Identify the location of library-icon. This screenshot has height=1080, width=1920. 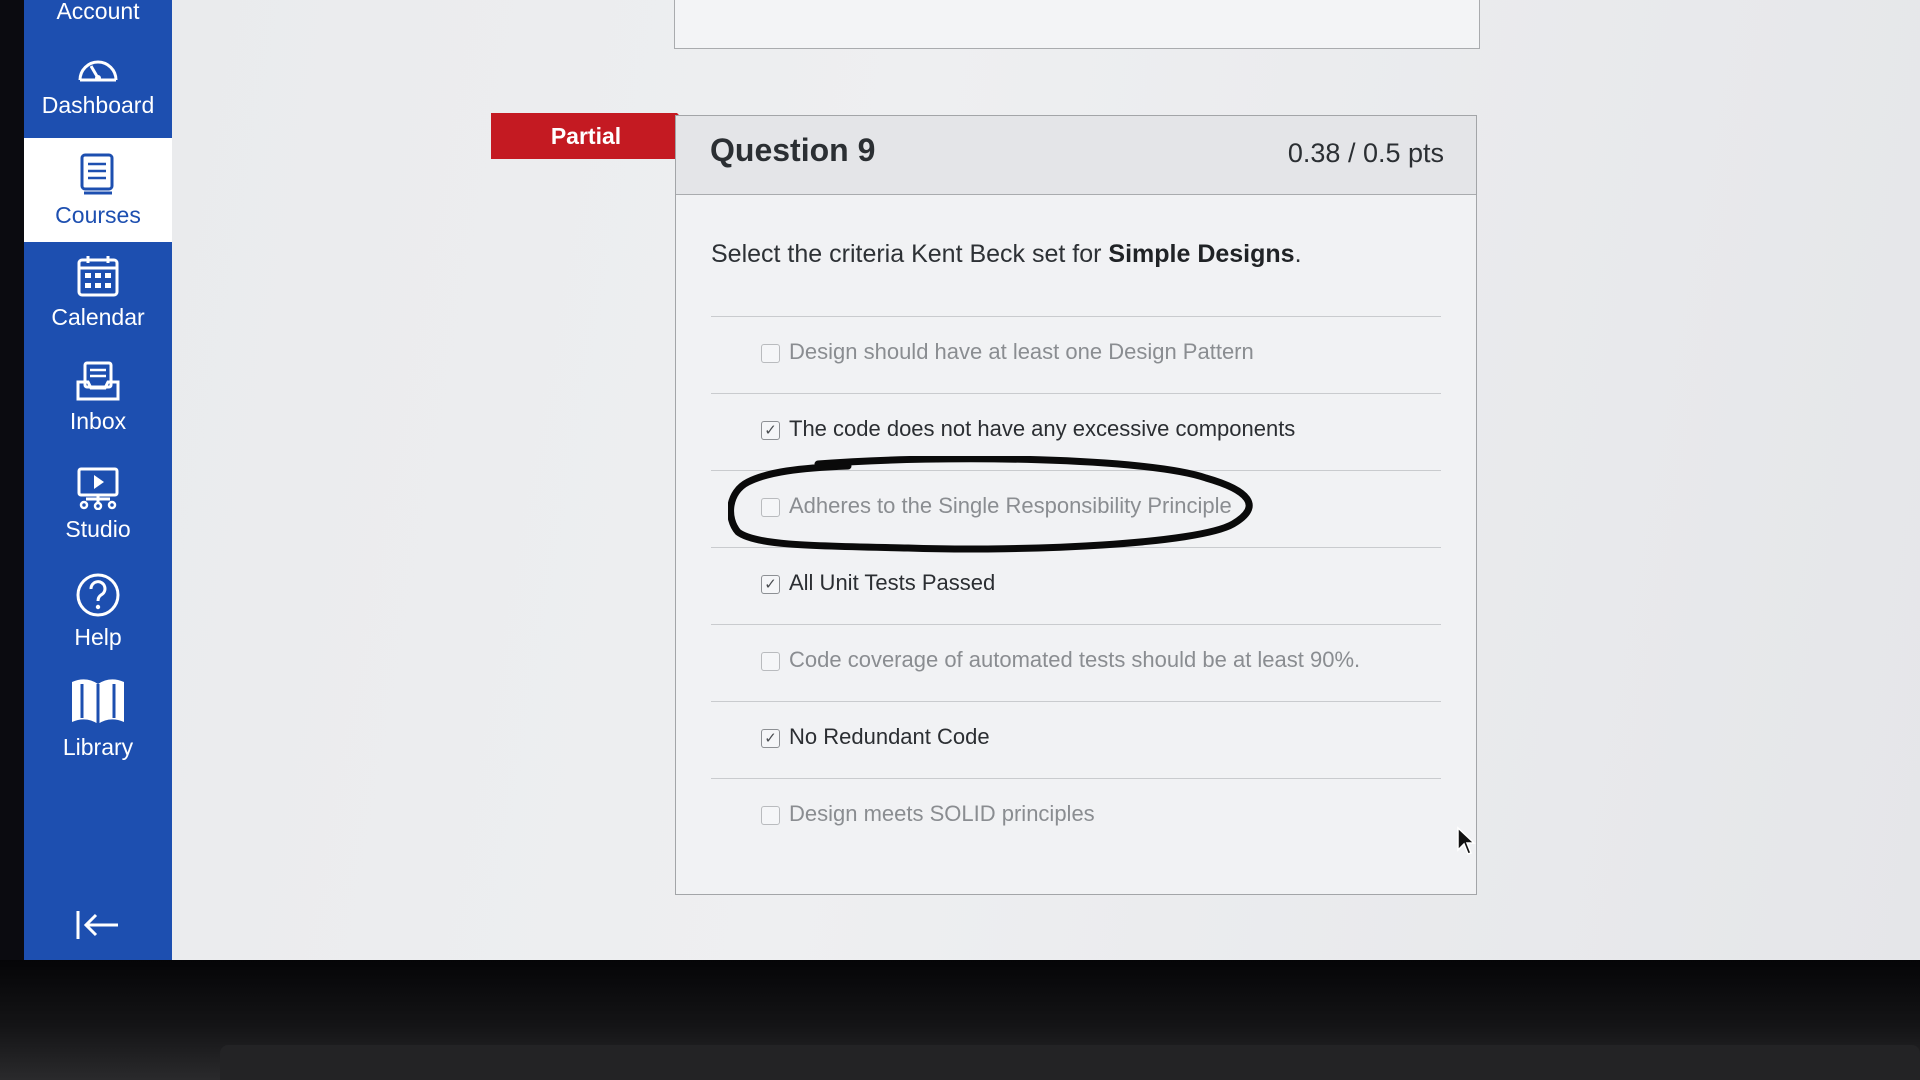
(98, 701).